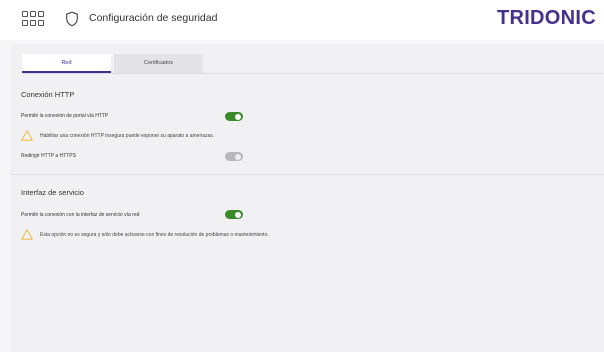 This screenshot has height=352, width=604. What do you see at coordinates (158, 63) in the screenshot?
I see `tab-certificates: Certificados` at bounding box center [158, 63].